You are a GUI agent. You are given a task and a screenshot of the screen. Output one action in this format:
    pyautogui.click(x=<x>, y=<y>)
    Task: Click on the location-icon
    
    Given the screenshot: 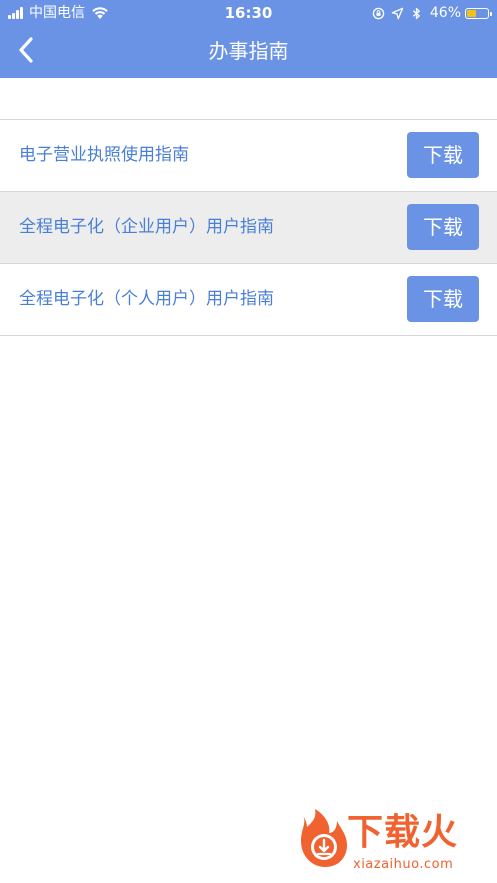 What is the action you would take?
    pyautogui.click(x=397, y=13)
    